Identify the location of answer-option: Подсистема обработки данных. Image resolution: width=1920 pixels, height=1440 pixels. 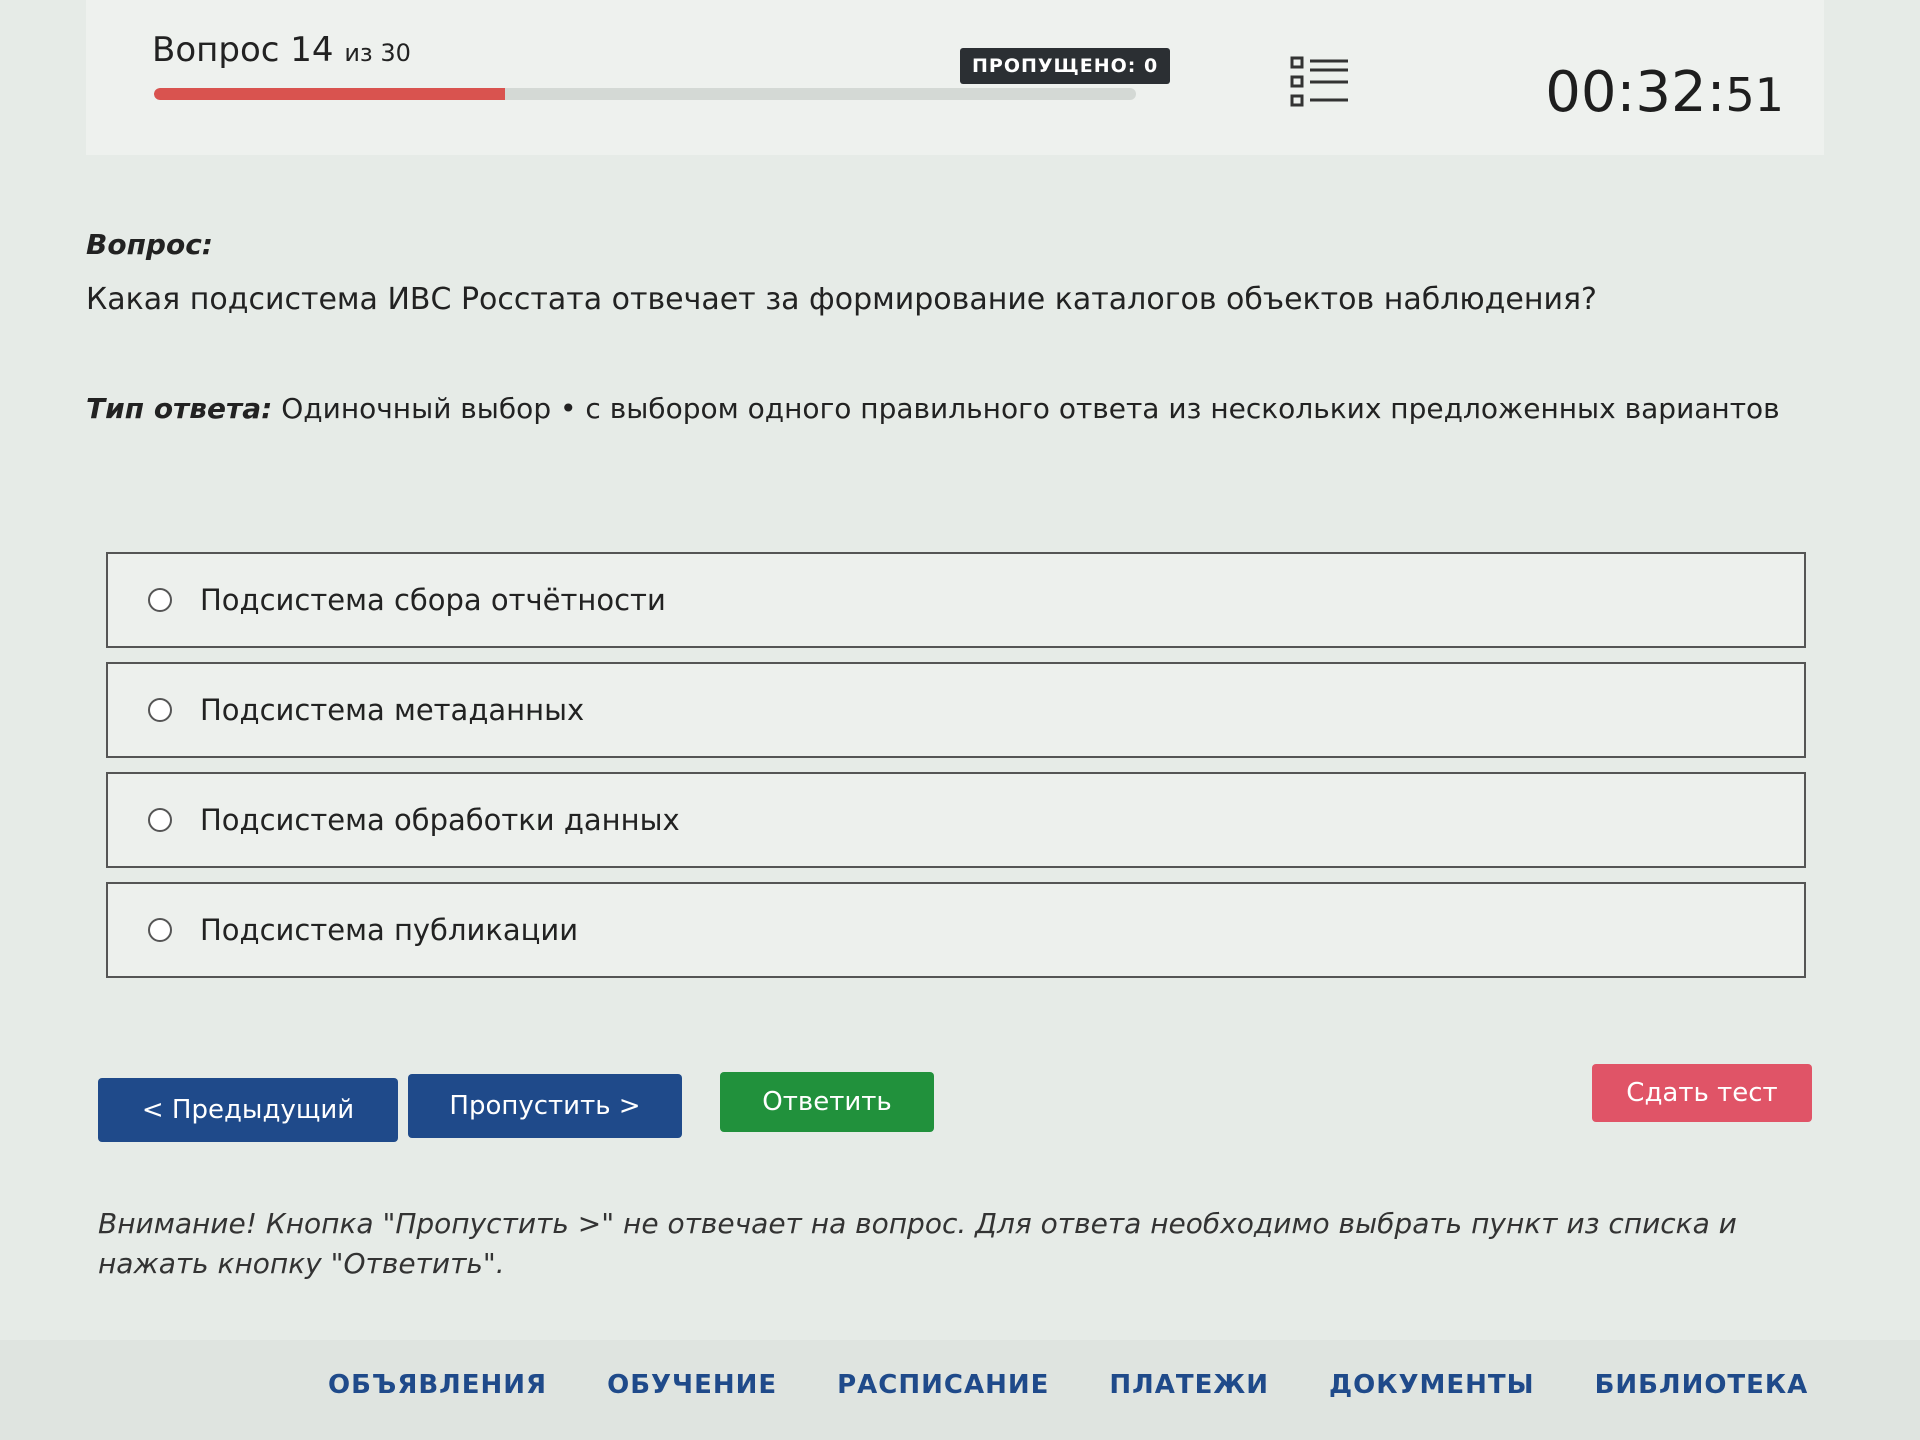
(956, 820).